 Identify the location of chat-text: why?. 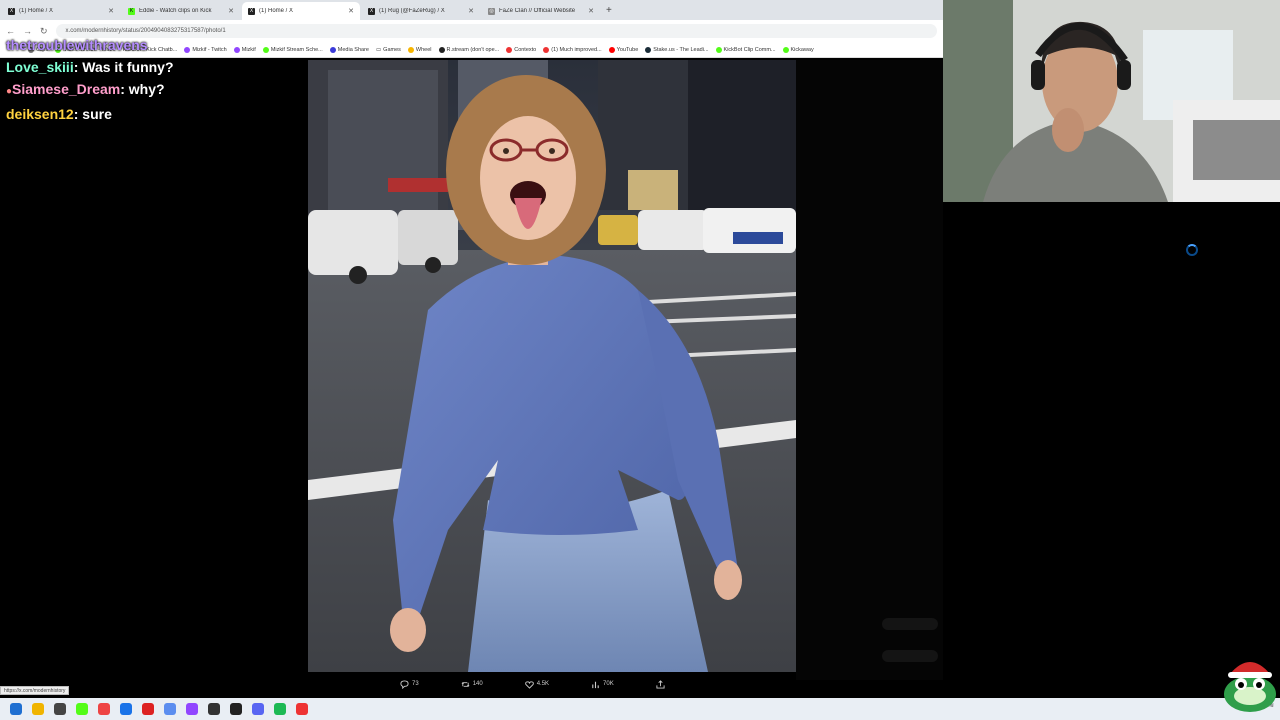
(146, 89).